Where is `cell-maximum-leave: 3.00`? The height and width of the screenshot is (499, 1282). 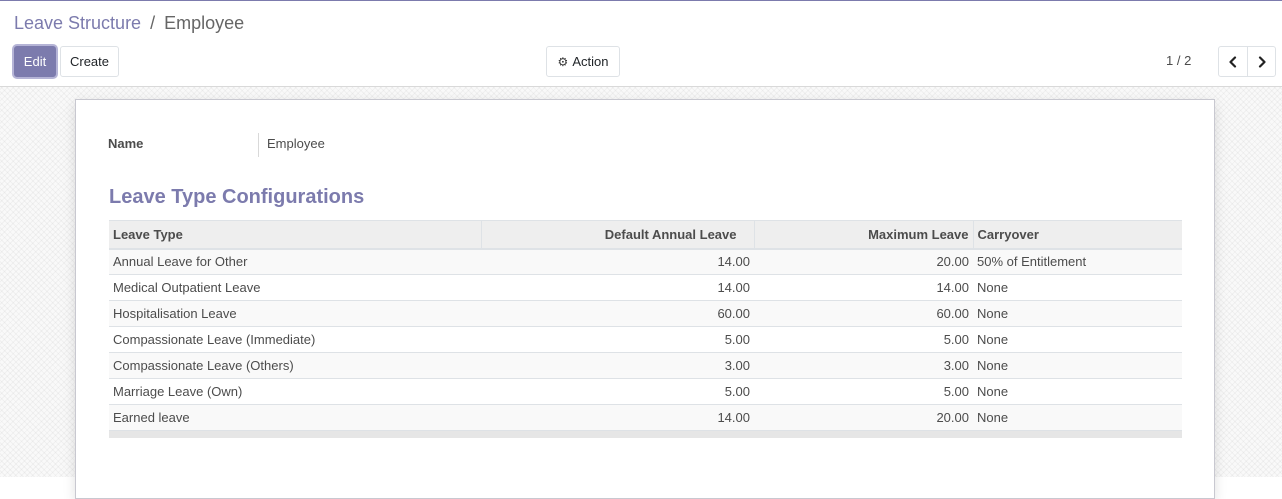
cell-maximum-leave: 3.00 is located at coordinates (863, 365).